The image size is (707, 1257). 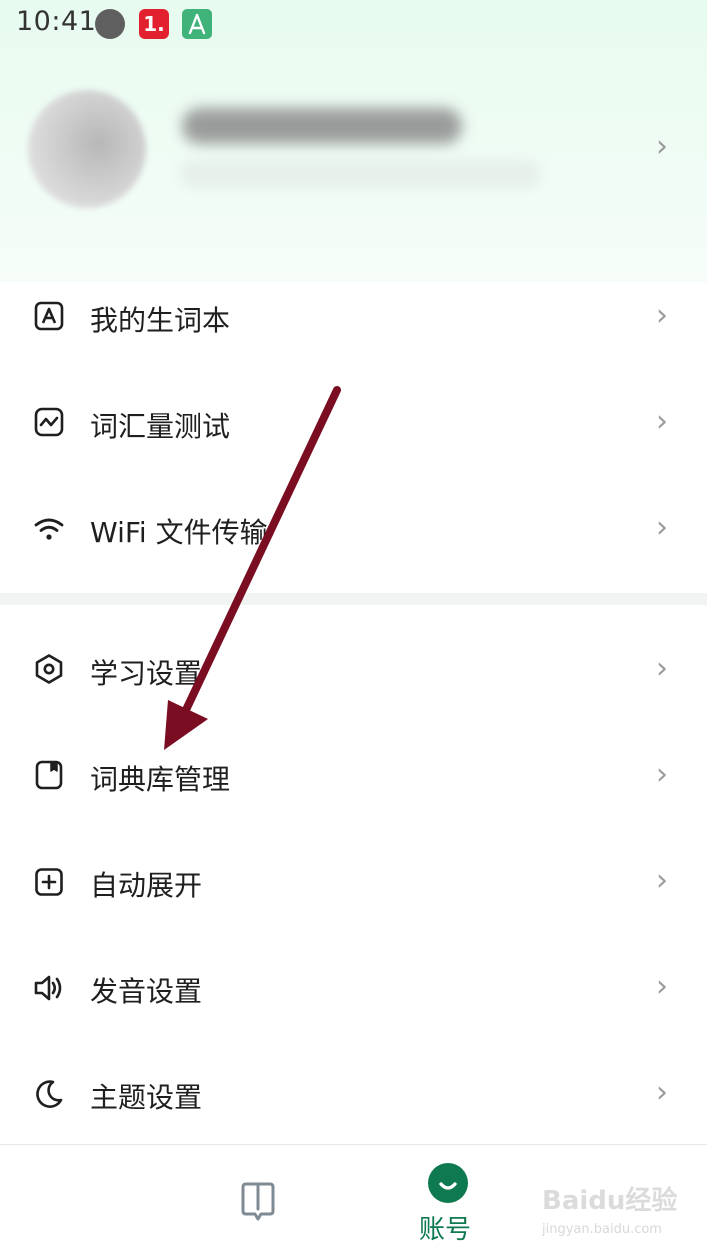 I want to click on book-icon, so click(x=258, y=1201).